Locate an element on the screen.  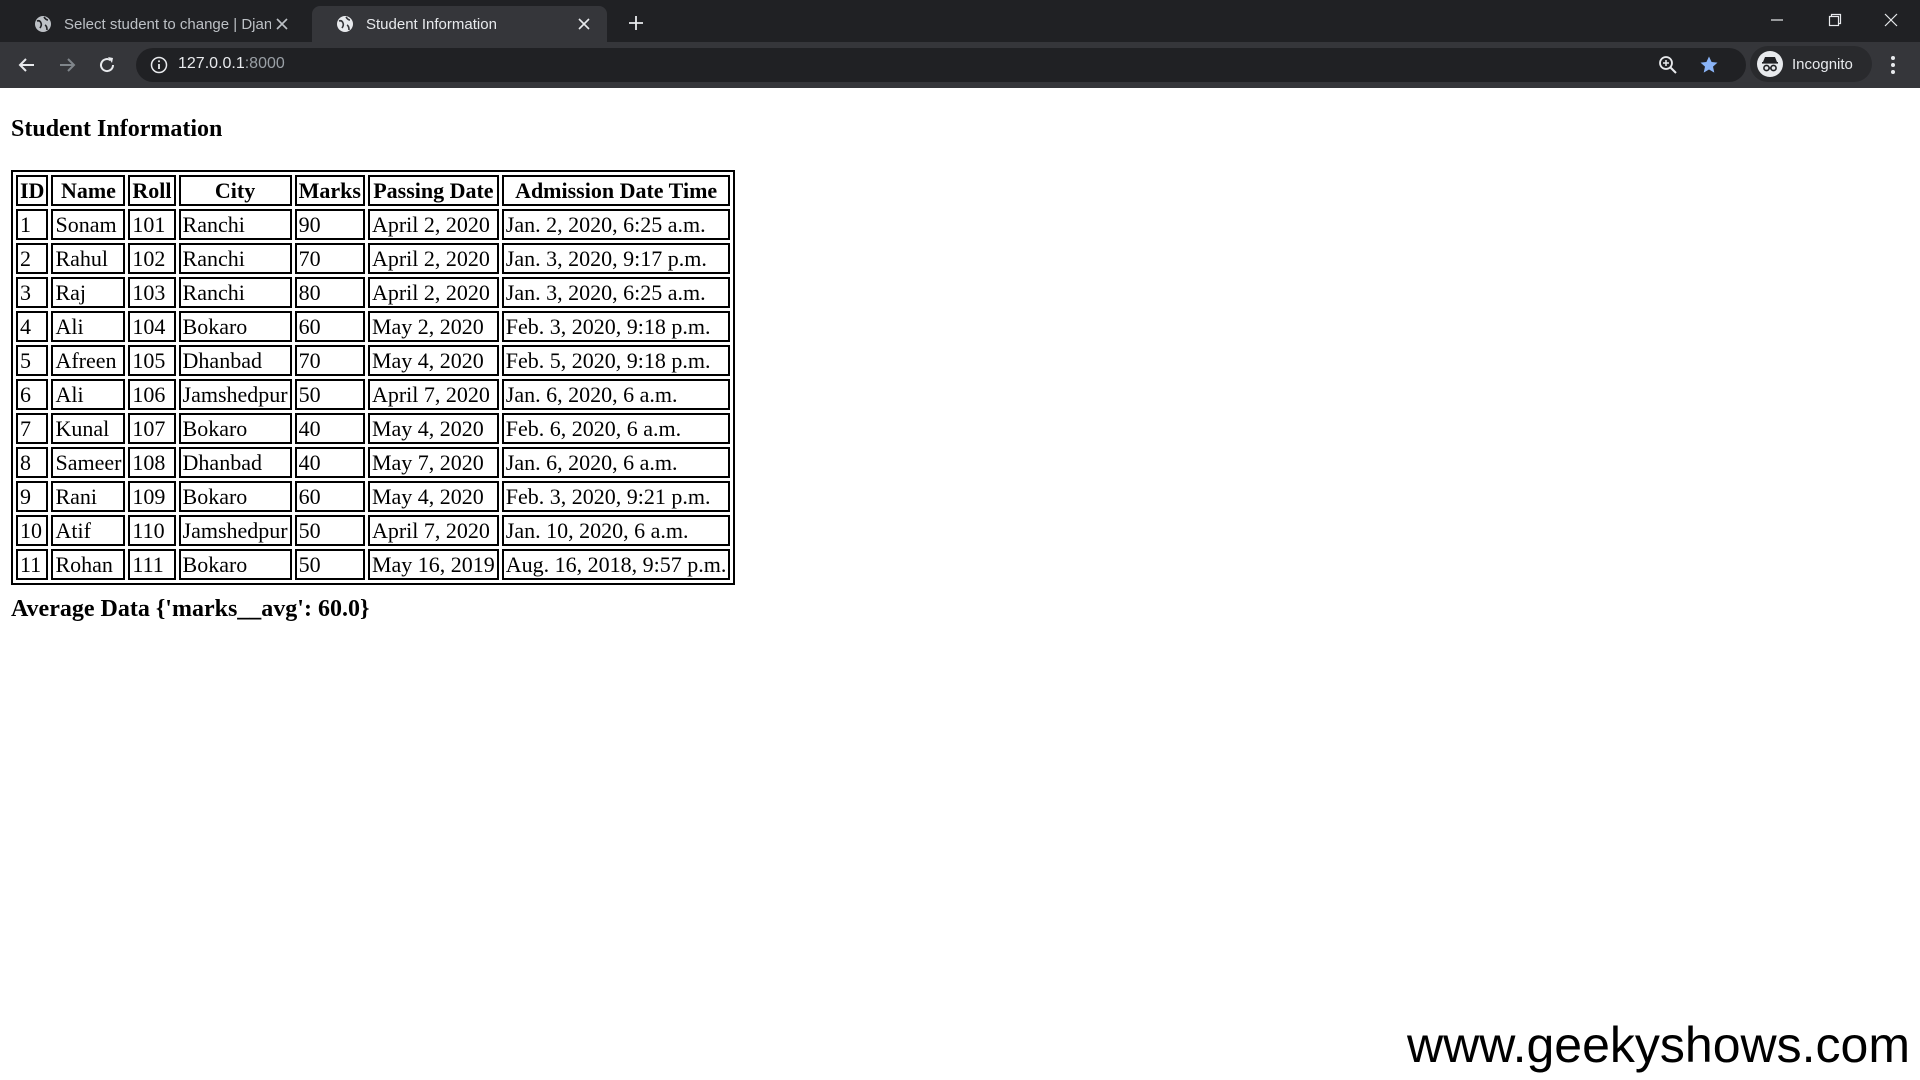
table-cell: Rani is located at coordinates (88, 496).